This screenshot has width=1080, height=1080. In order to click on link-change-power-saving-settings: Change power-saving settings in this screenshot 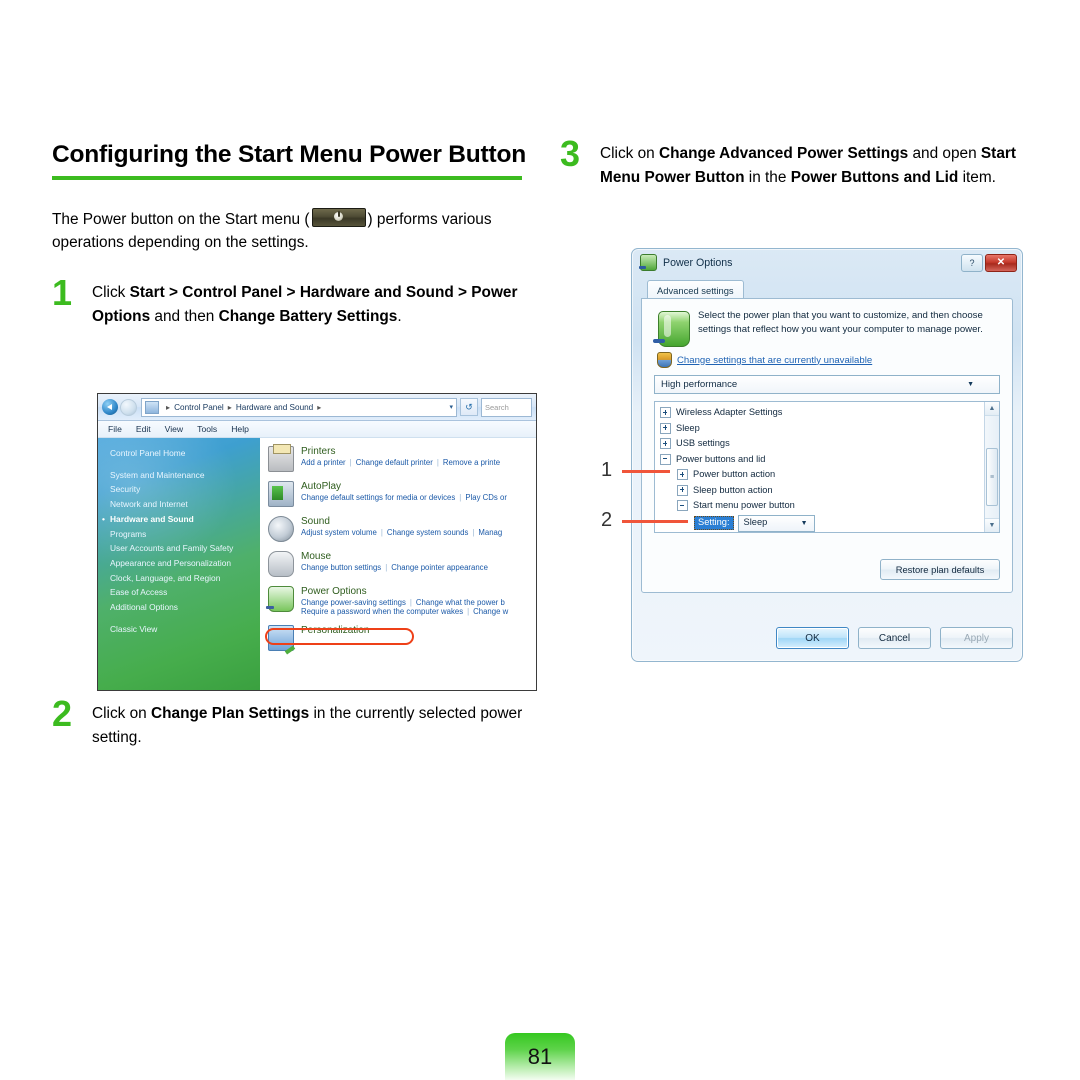, I will do `click(353, 602)`.